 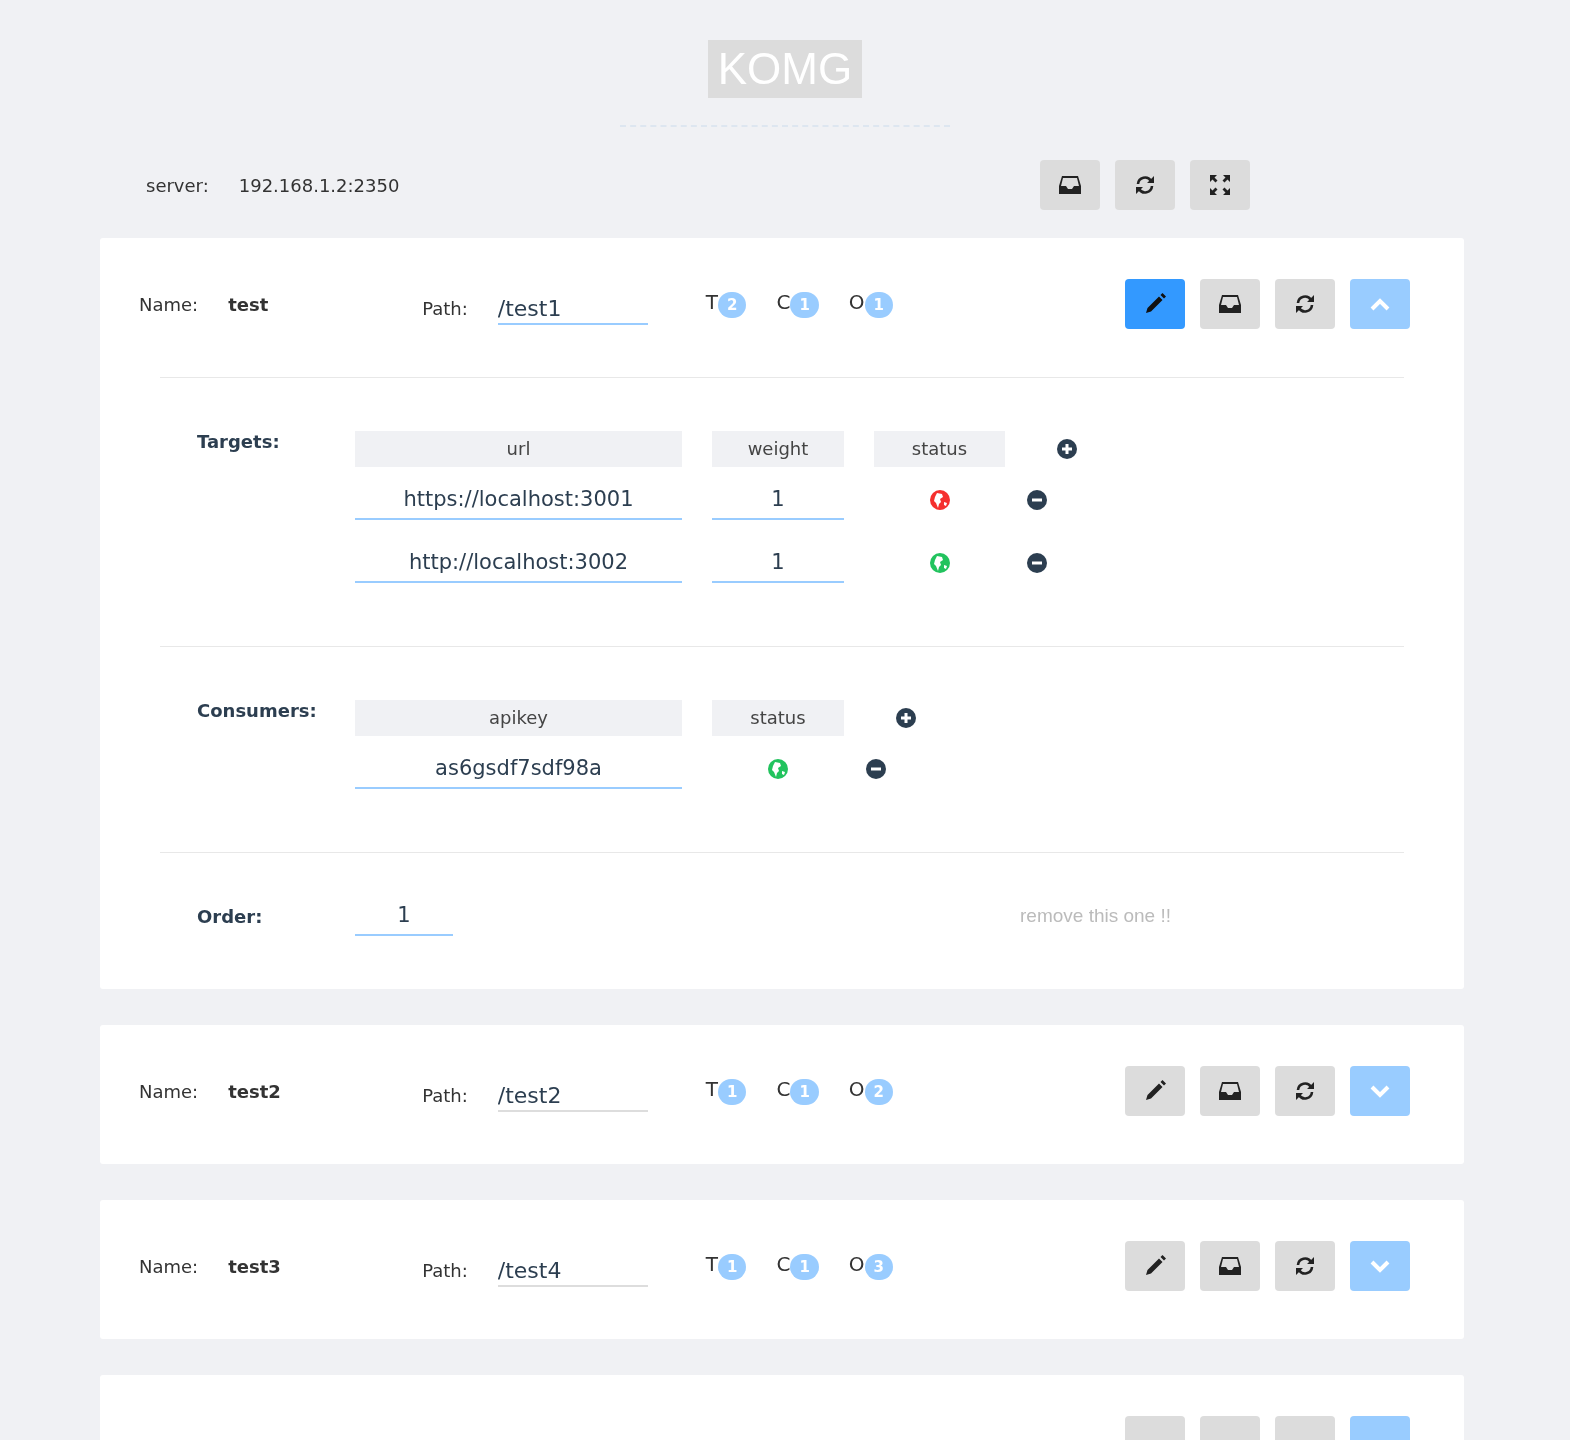 What do you see at coordinates (255, 1266) in the screenshot?
I see `service-name: test3` at bounding box center [255, 1266].